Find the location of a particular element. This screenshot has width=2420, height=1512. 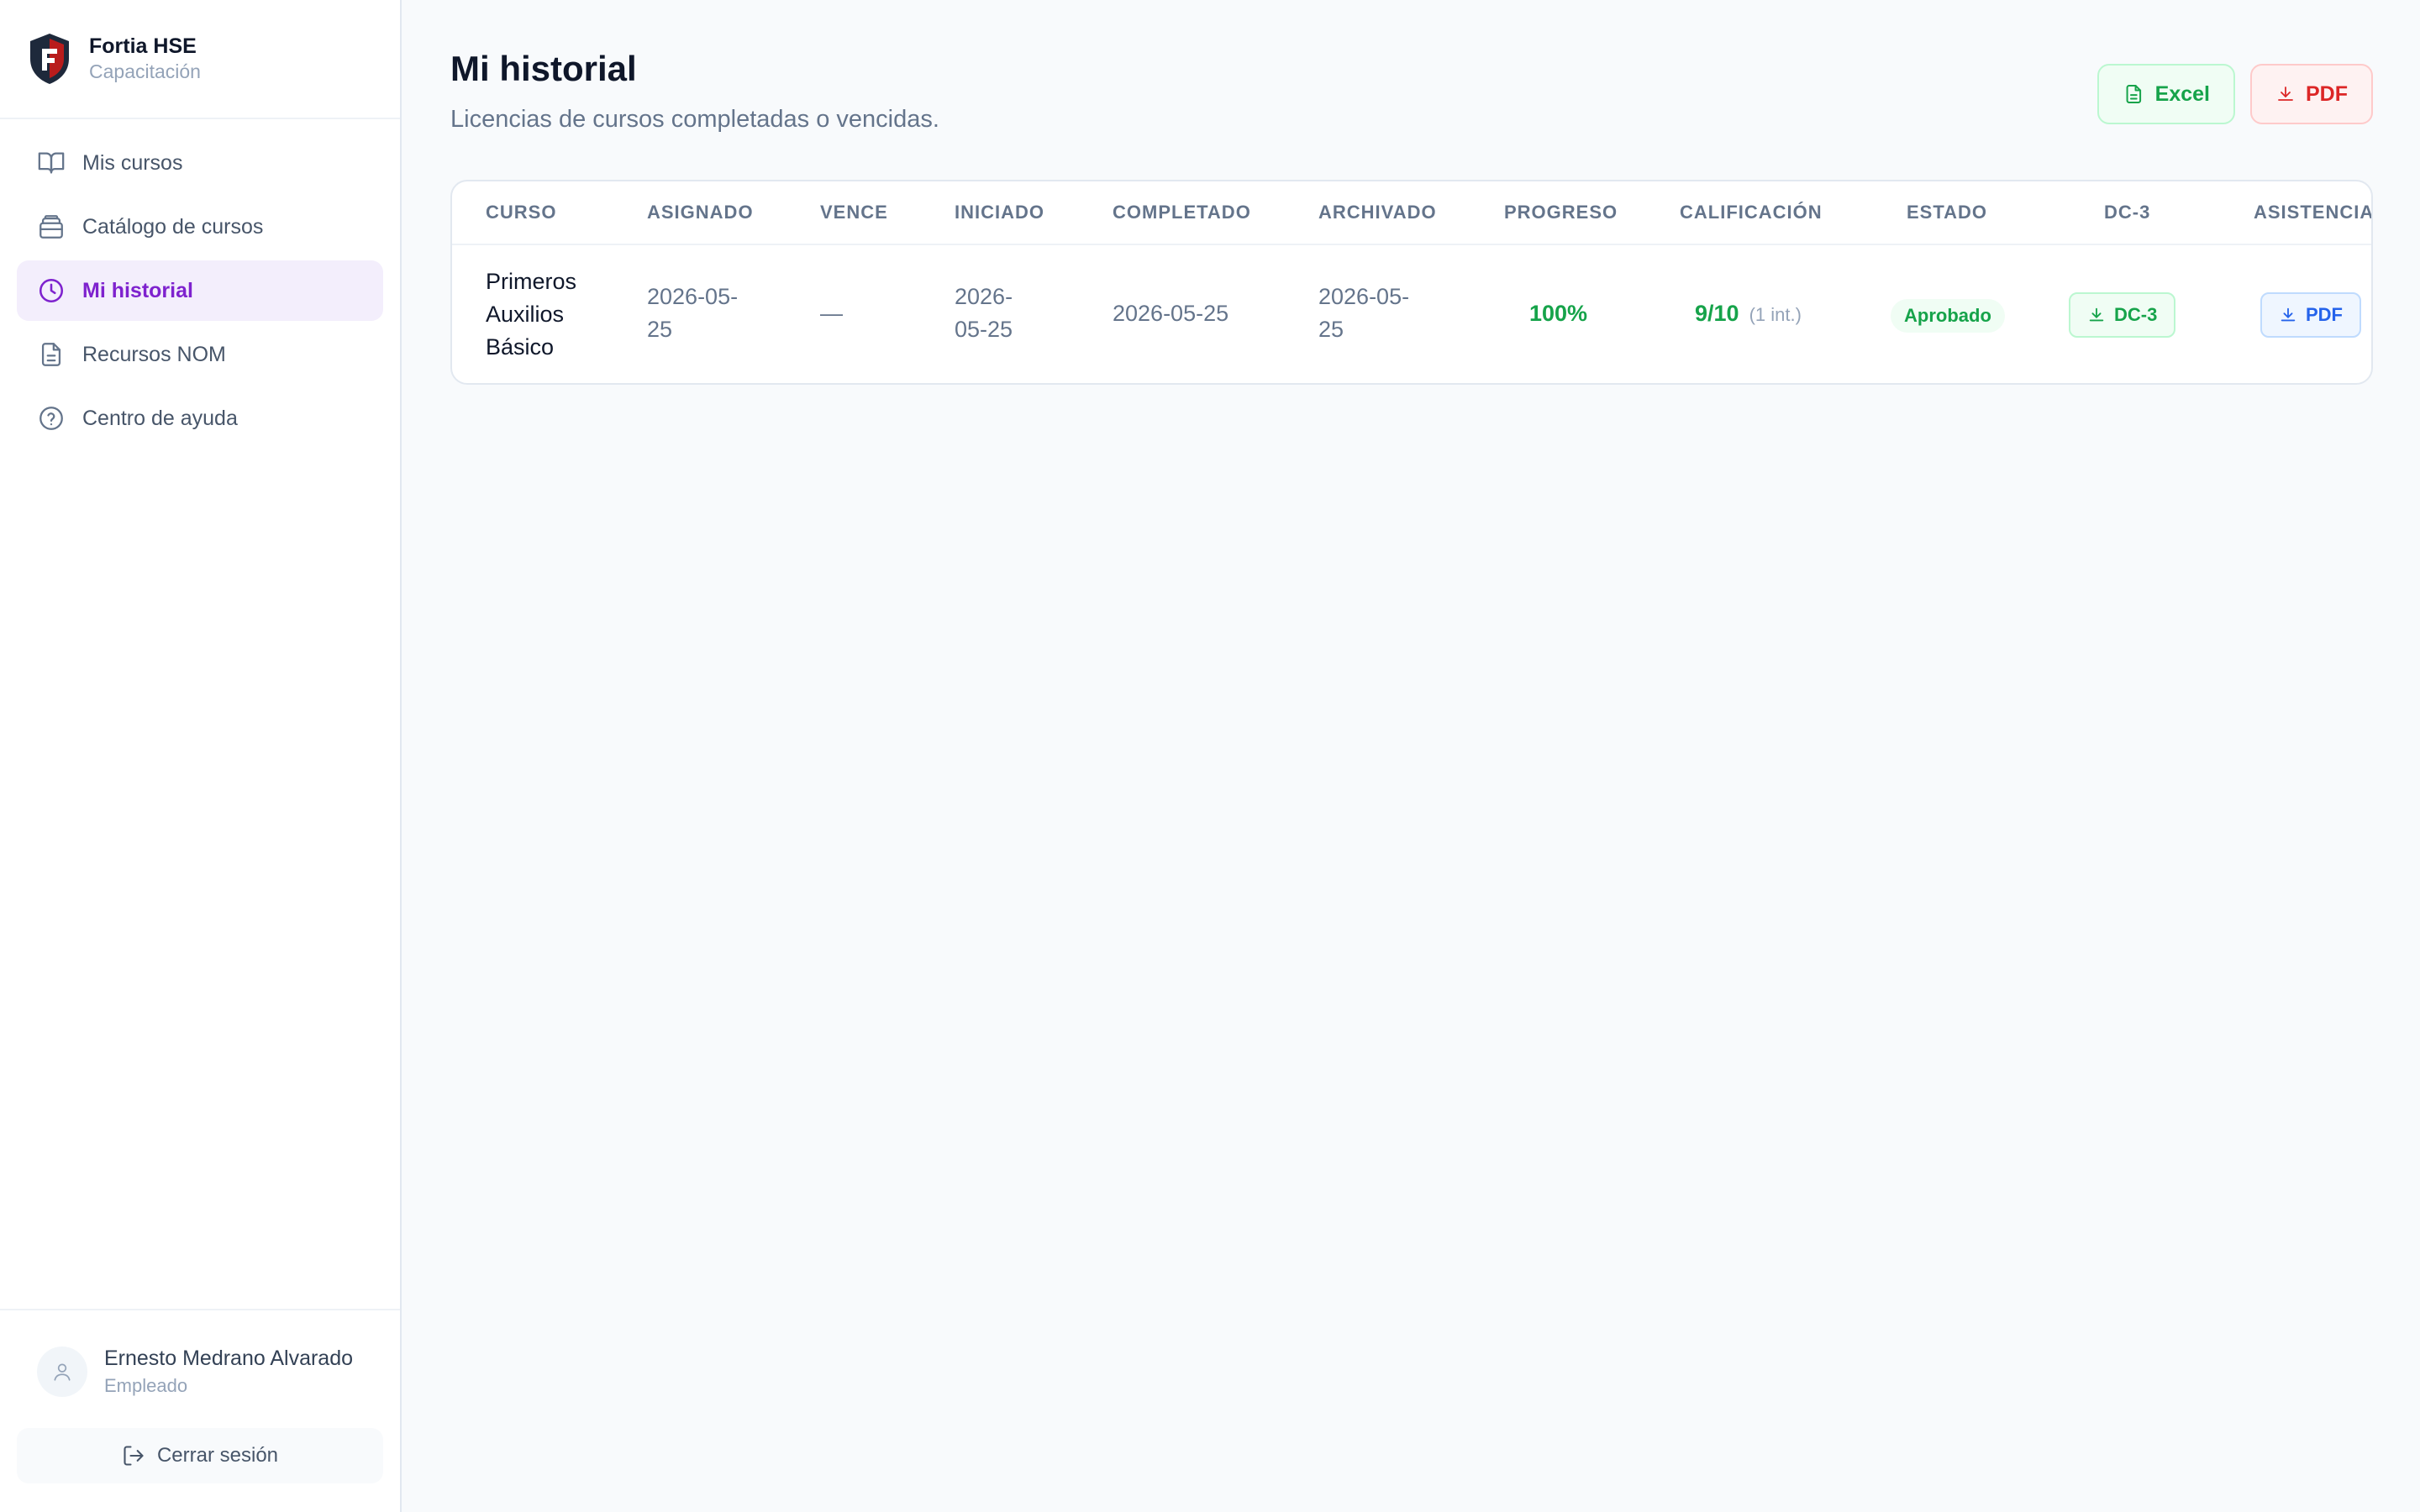

cell-assigned: 2026-05- 25 is located at coordinates (692, 313).